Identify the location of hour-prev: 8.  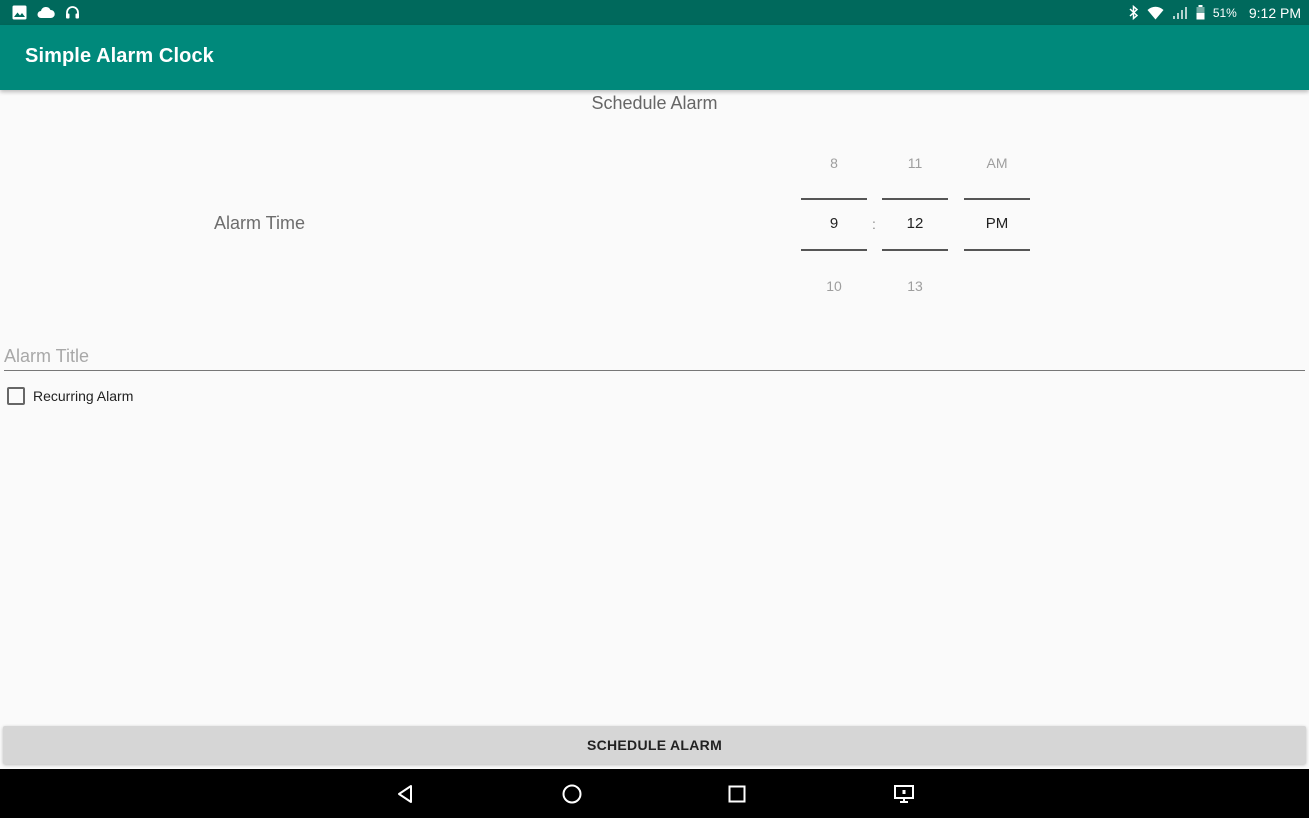
(834, 163).